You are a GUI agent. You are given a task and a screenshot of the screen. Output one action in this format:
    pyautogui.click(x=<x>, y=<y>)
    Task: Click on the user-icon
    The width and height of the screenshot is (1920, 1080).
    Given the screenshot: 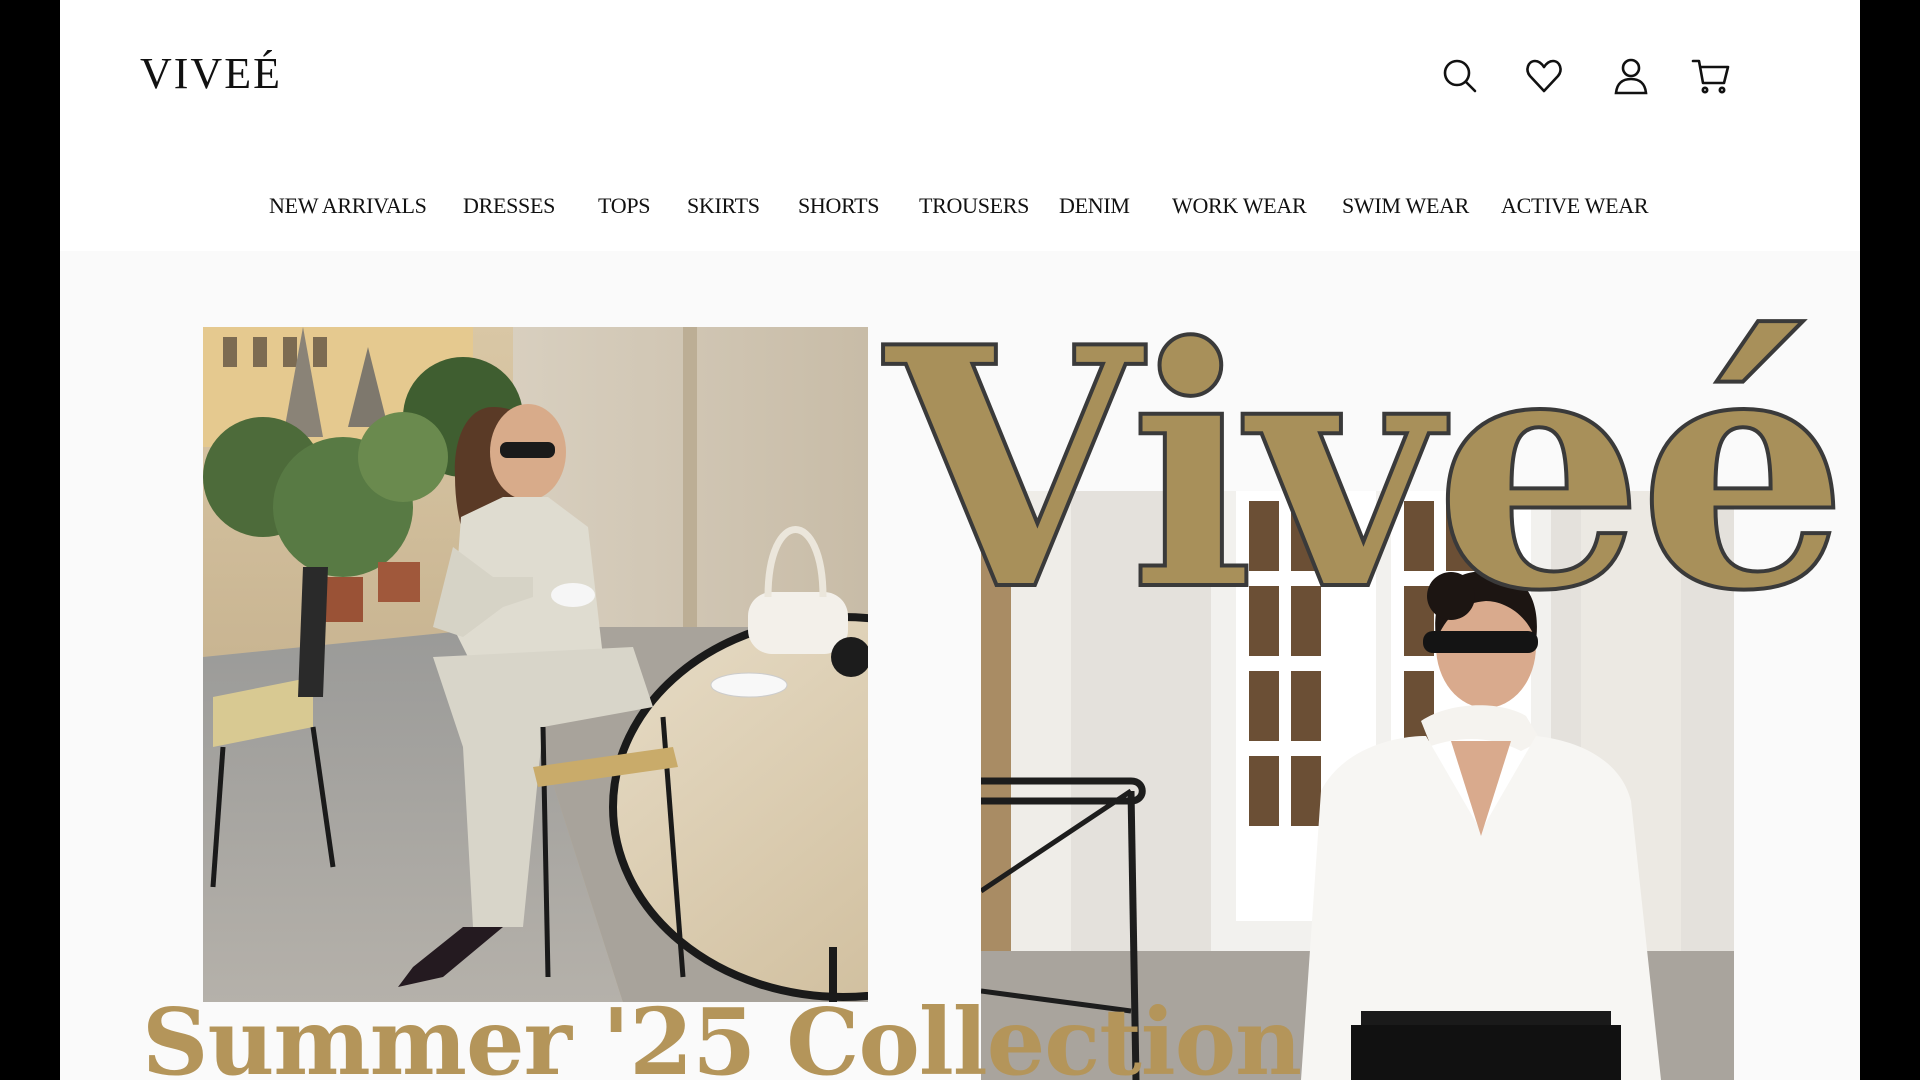 What is the action you would take?
    pyautogui.click(x=1631, y=76)
    